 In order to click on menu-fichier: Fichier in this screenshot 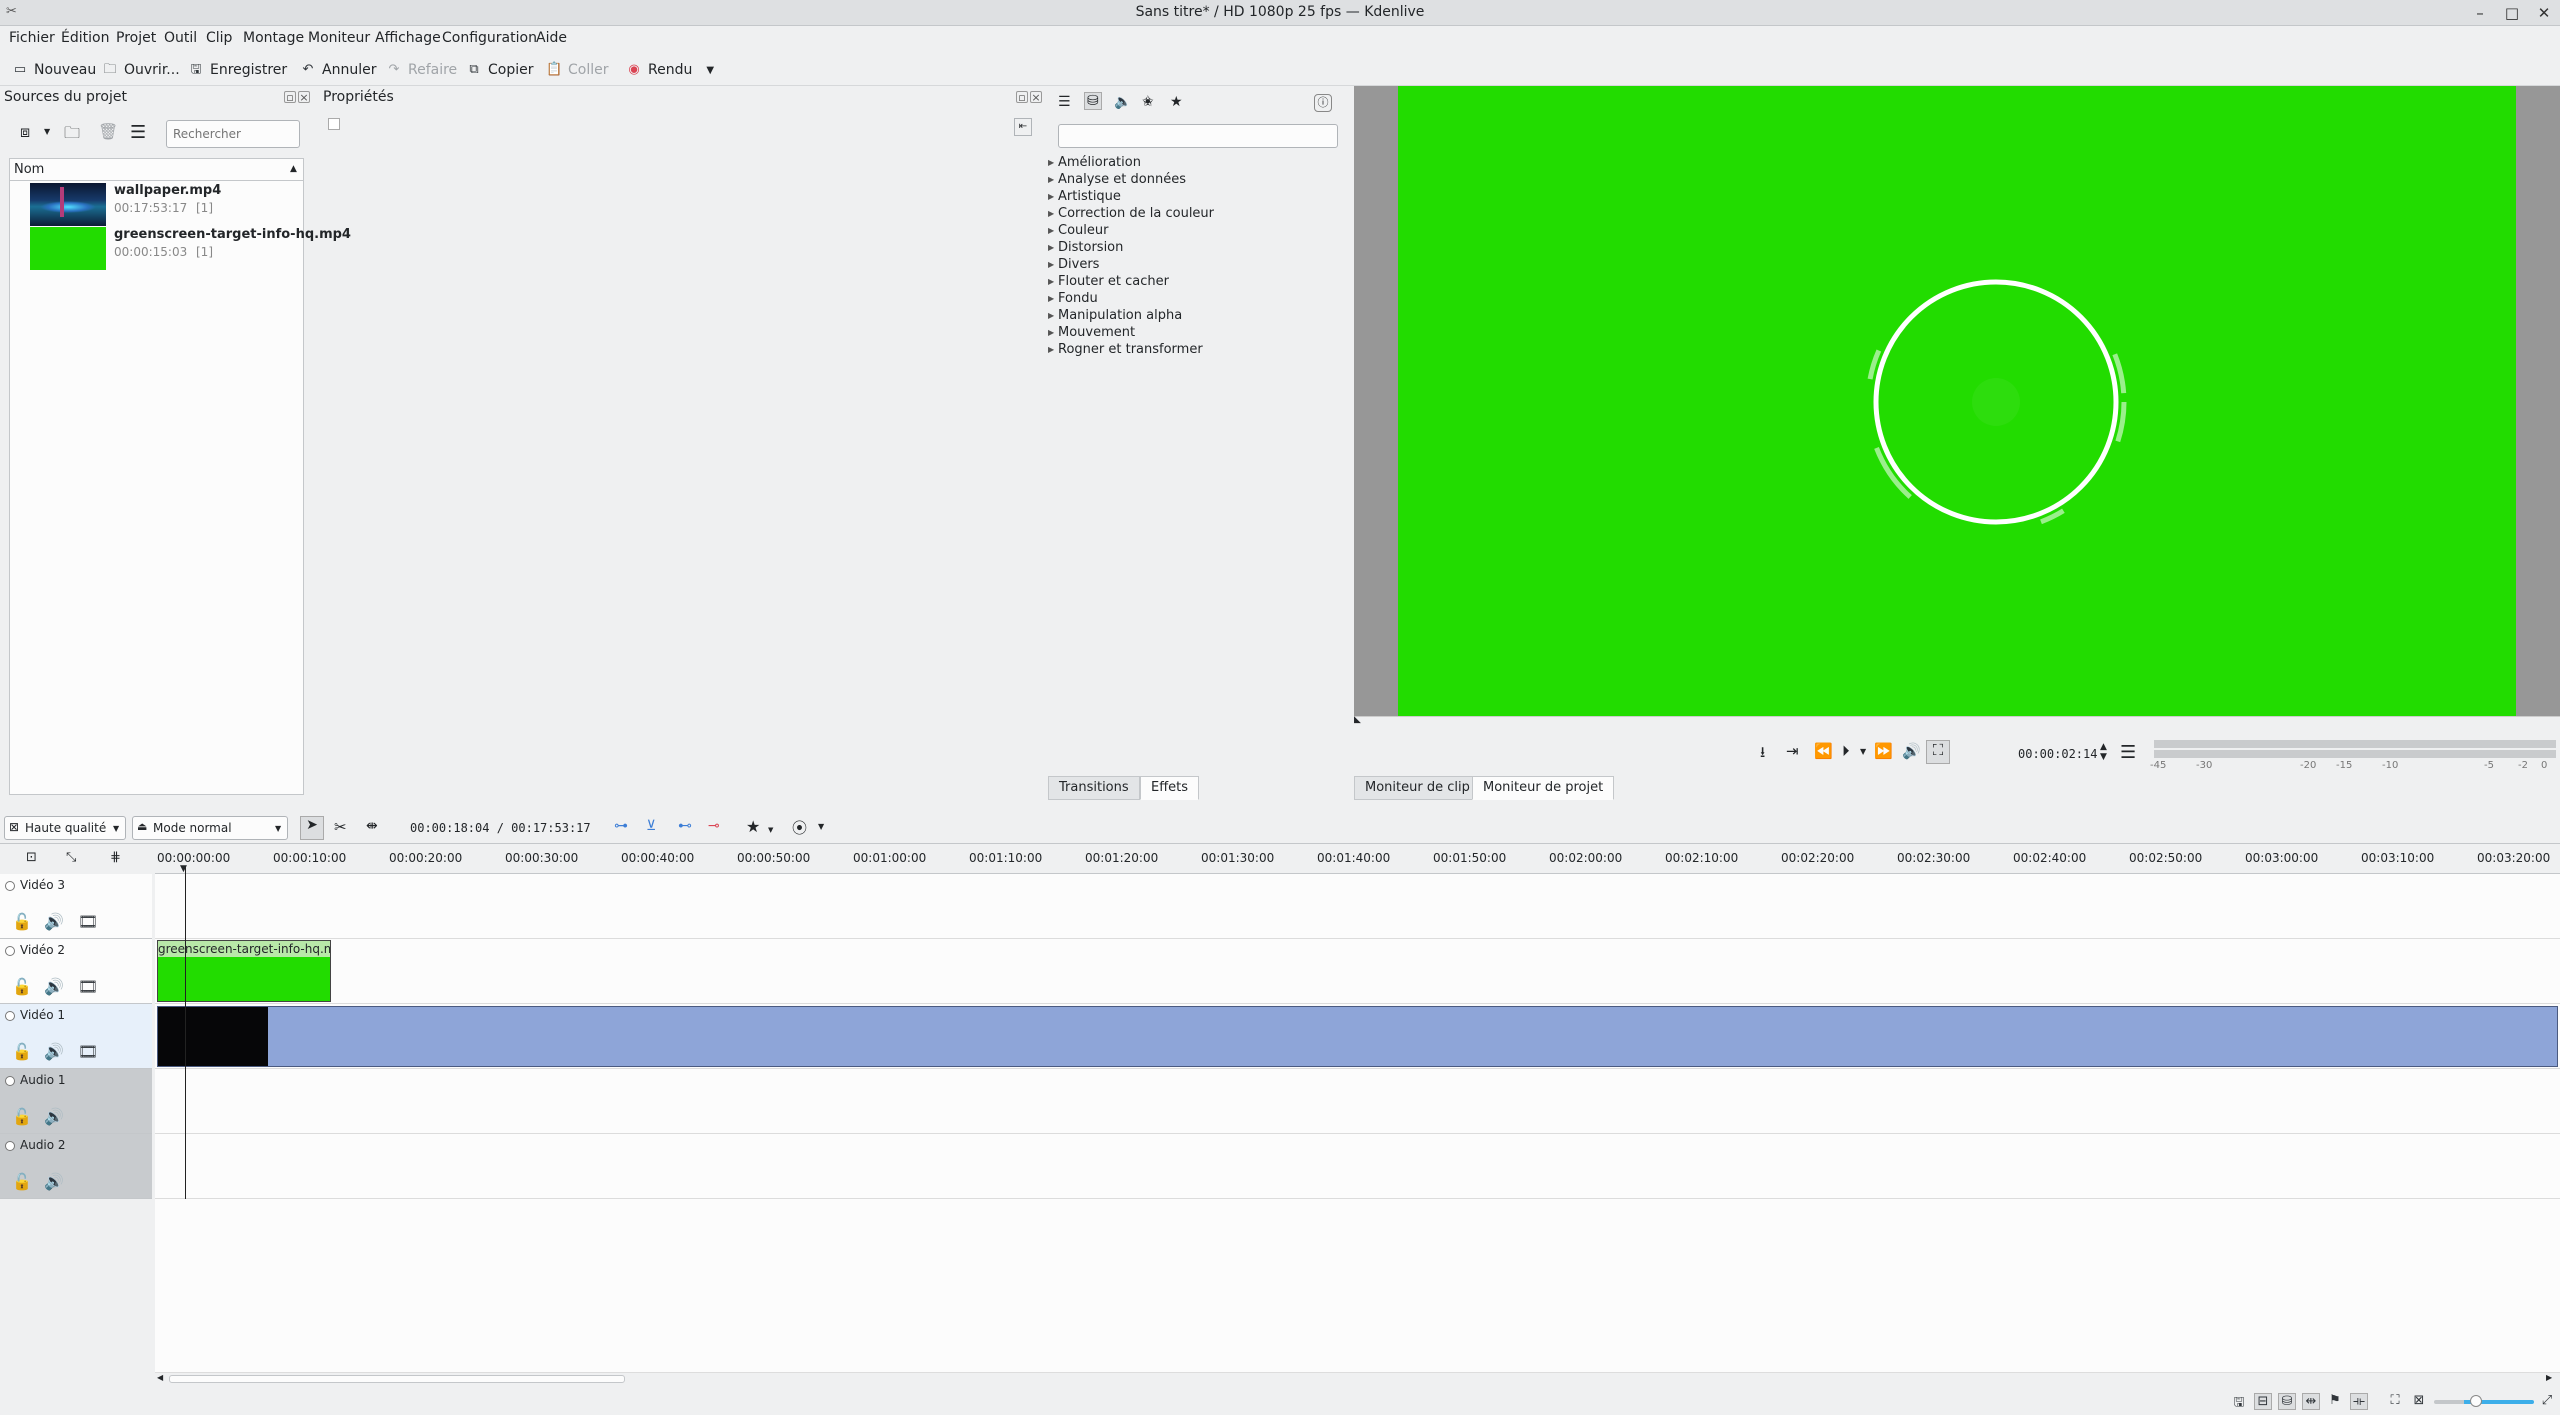, I will do `click(32, 38)`.